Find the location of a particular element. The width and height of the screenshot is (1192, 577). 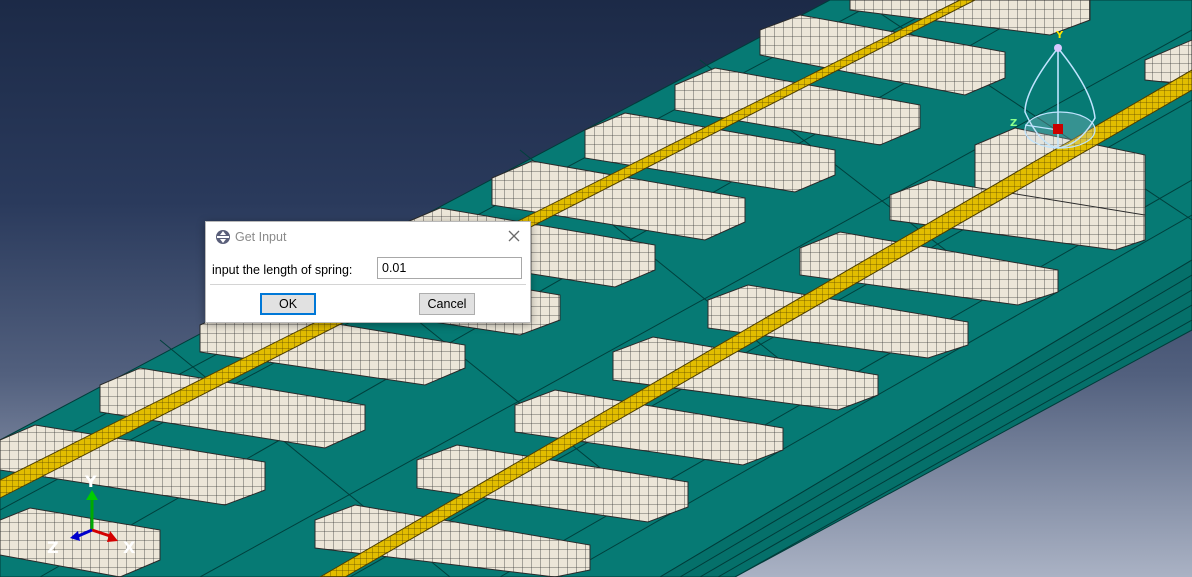

triad-z-label: Z is located at coordinates (53, 547).